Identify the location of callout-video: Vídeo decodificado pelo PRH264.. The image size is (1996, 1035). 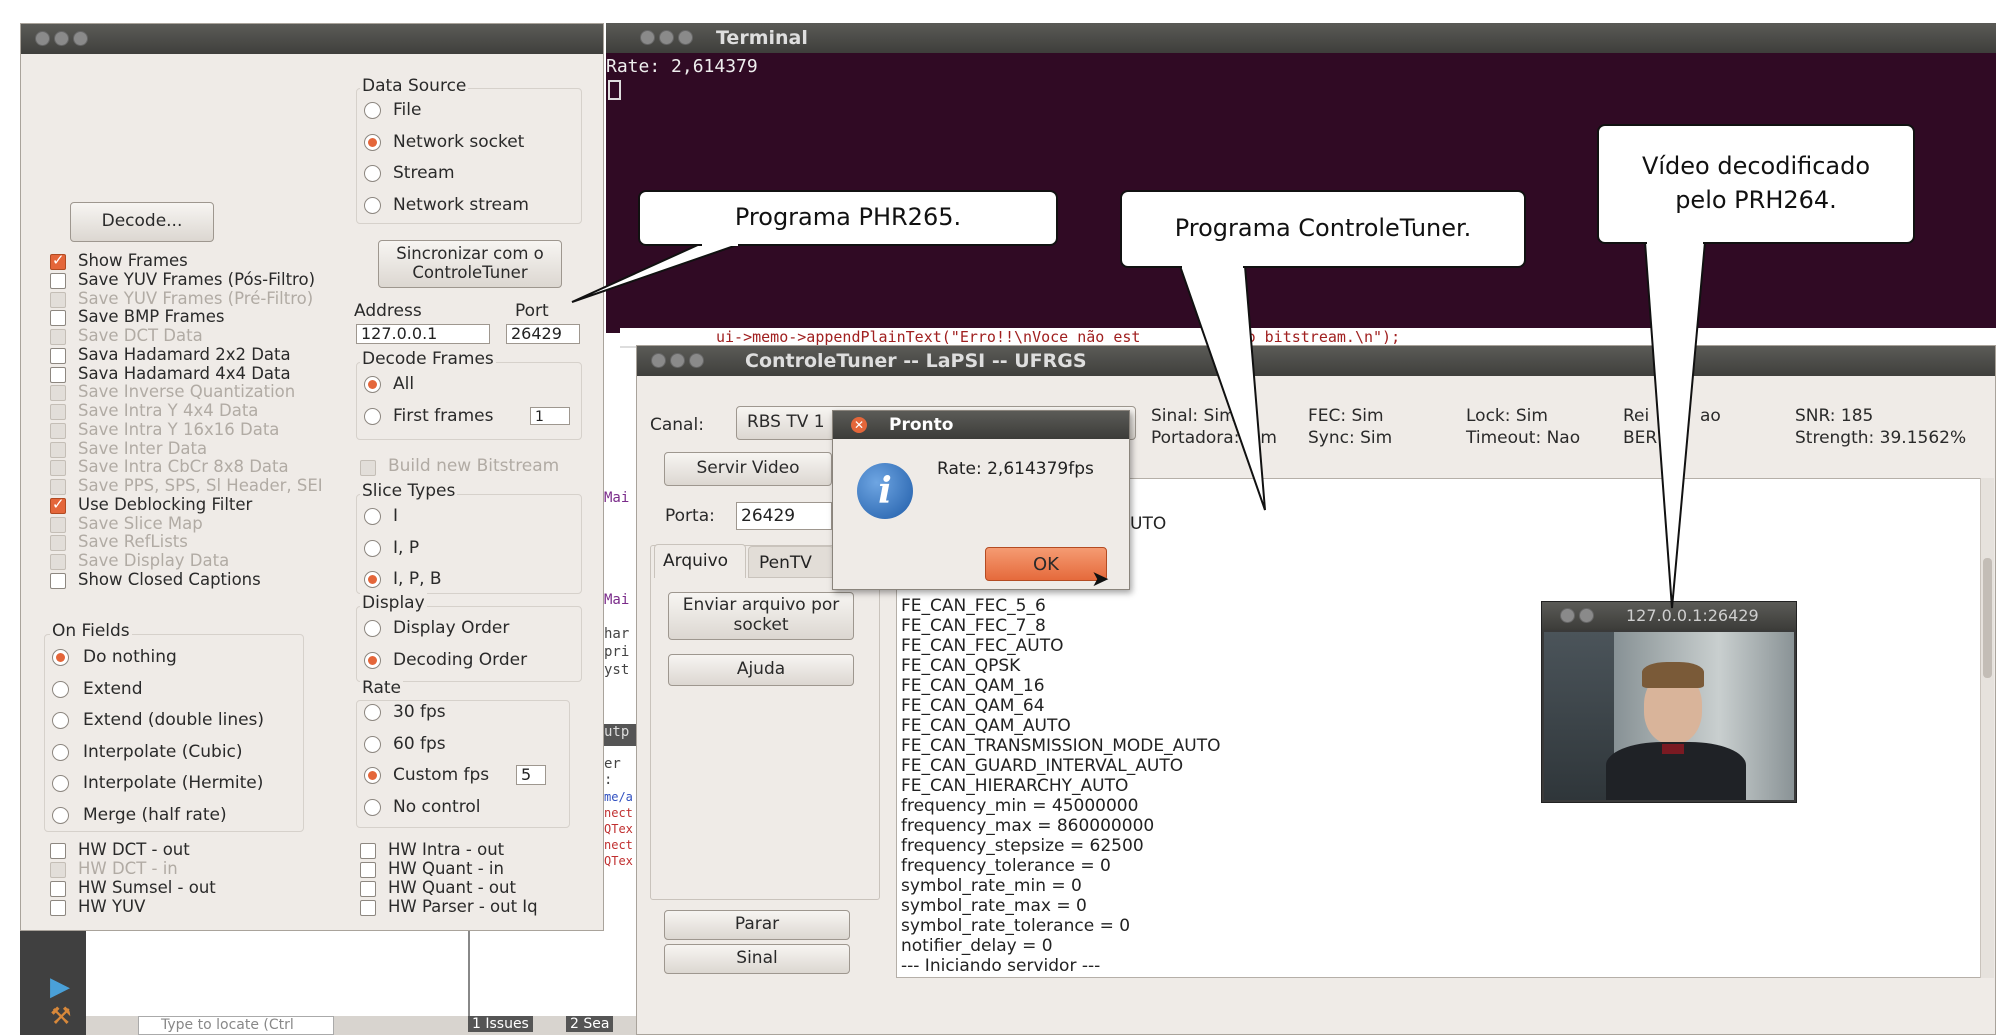
(1756, 184).